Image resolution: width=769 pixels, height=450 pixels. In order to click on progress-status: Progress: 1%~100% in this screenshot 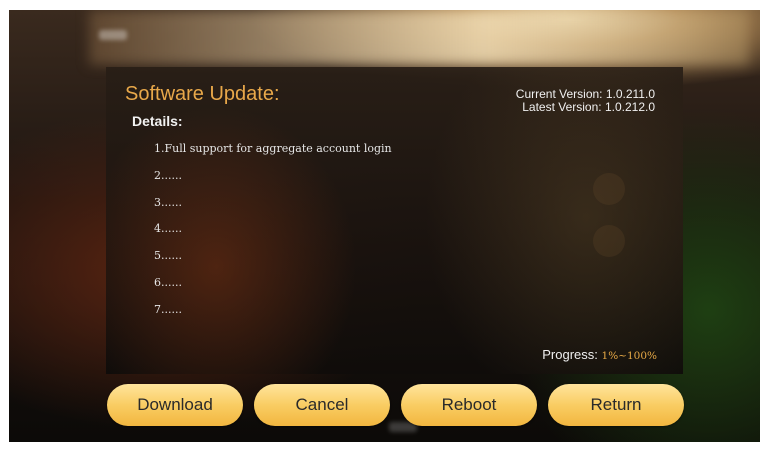, I will do `click(599, 354)`.